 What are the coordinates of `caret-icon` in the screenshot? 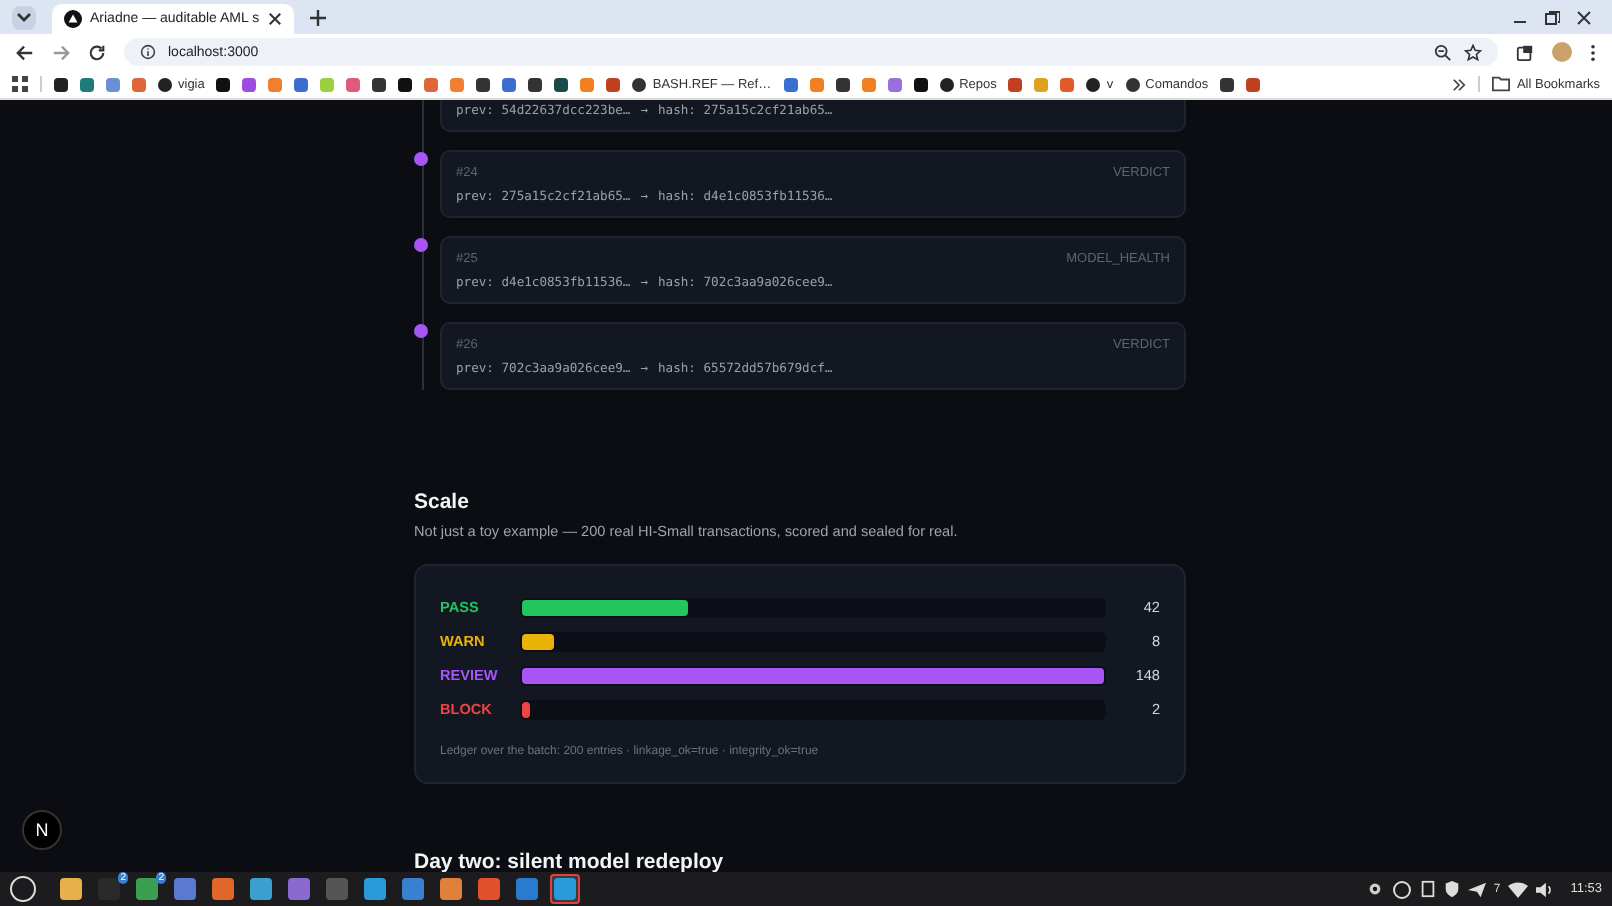 It's located at (24, 17).